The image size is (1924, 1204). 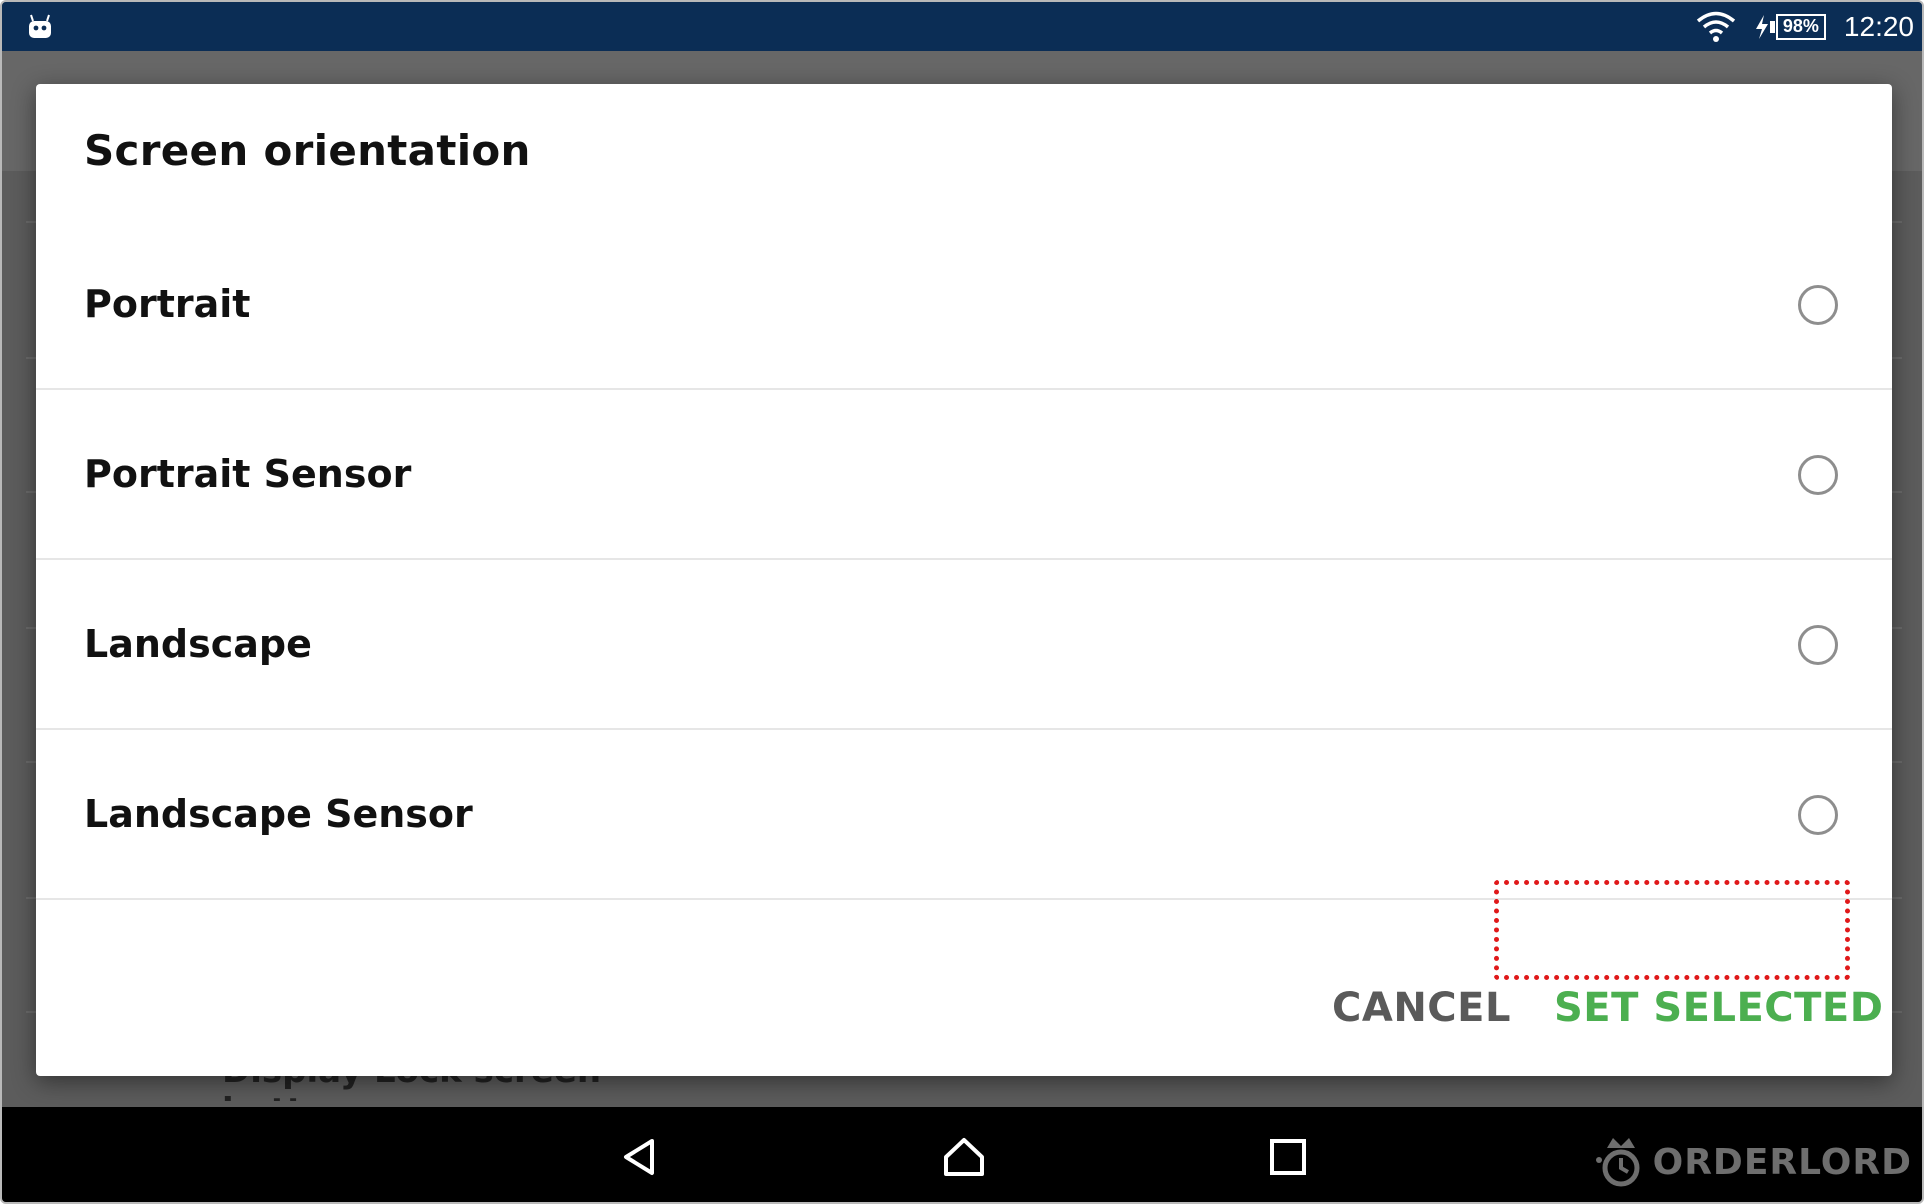 What do you see at coordinates (964, 1157) in the screenshot?
I see `home-icon` at bounding box center [964, 1157].